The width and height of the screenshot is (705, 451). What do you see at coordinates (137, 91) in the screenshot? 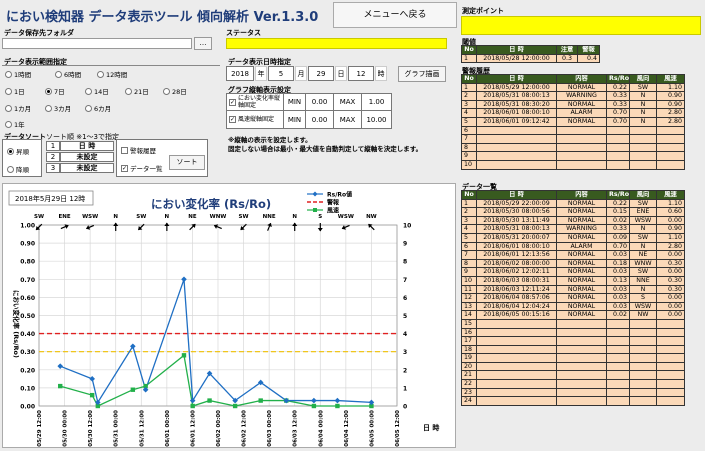
I see `range-option-6: 21日` at bounding box center [137, 91].